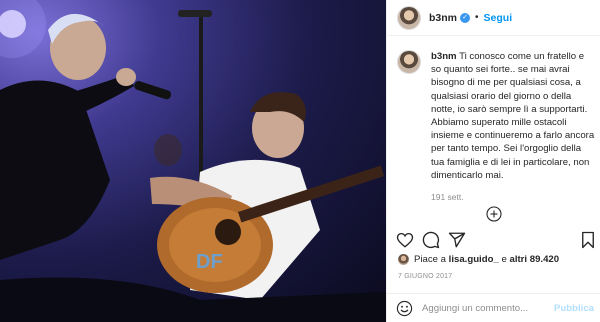 The image size is (600, 322). Describe the element at coordinates (498, 242) in the screenshot. I see `post-actions` at that location.